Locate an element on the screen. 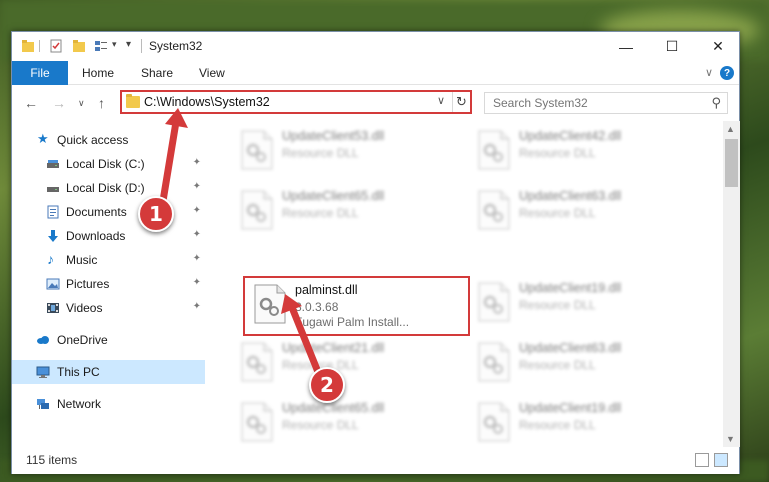 This screenshot has width=769, height=482. file-item: UpdateClient21.dll Resource DLL is located at coordinates (347, 364).